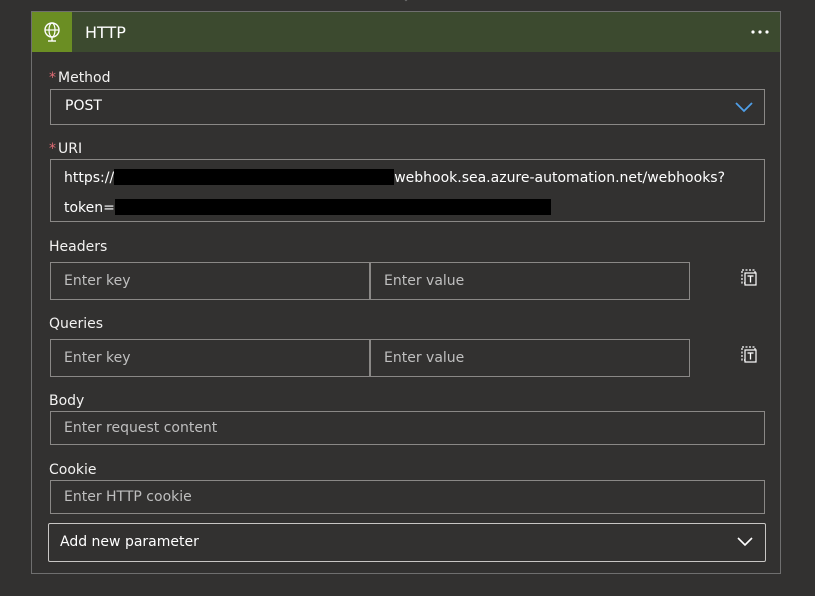 The image size is (815, 596). Describe the element at coordinates (406, 32) in the screenshot. I see `card-header: HTTP` at that location.